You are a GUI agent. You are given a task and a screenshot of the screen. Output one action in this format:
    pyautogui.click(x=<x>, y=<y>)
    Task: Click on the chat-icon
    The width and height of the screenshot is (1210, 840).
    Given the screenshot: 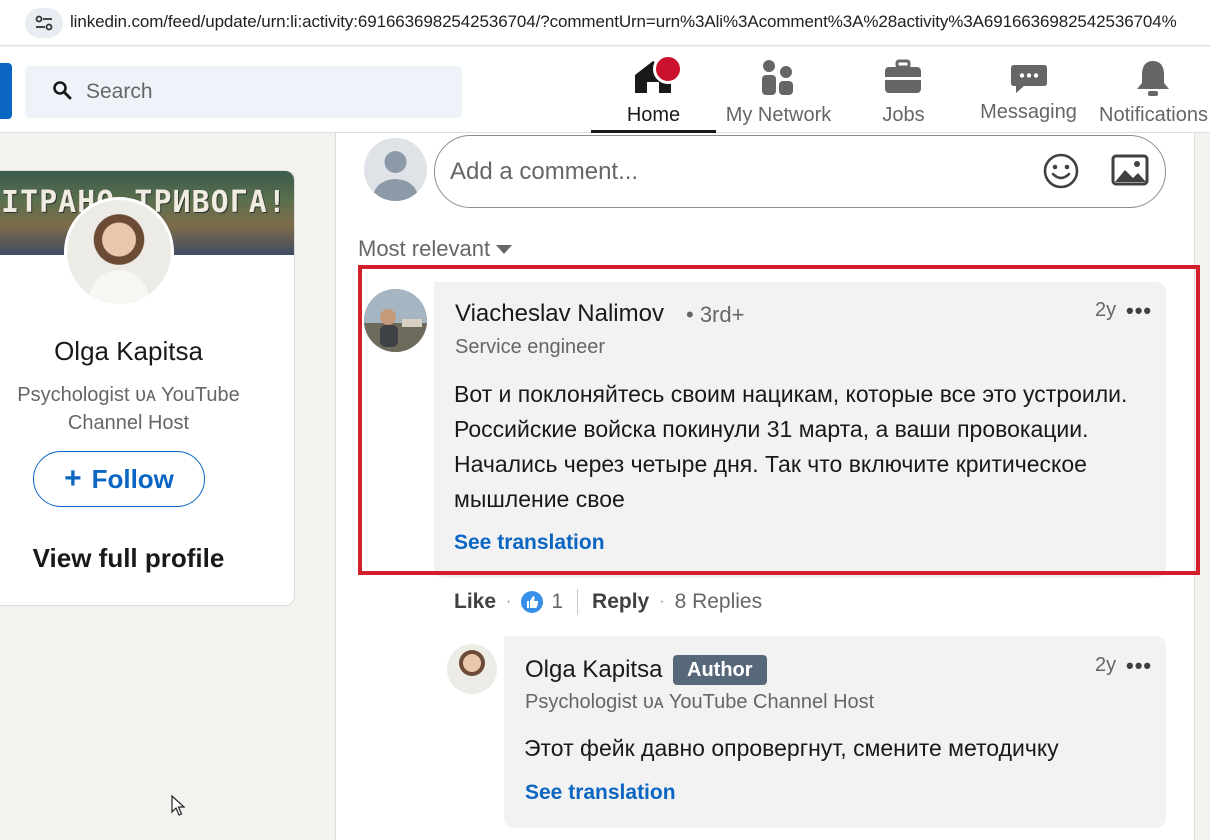 What is the action you would take?
    pyautogui.click(x=1029, y=82)
    